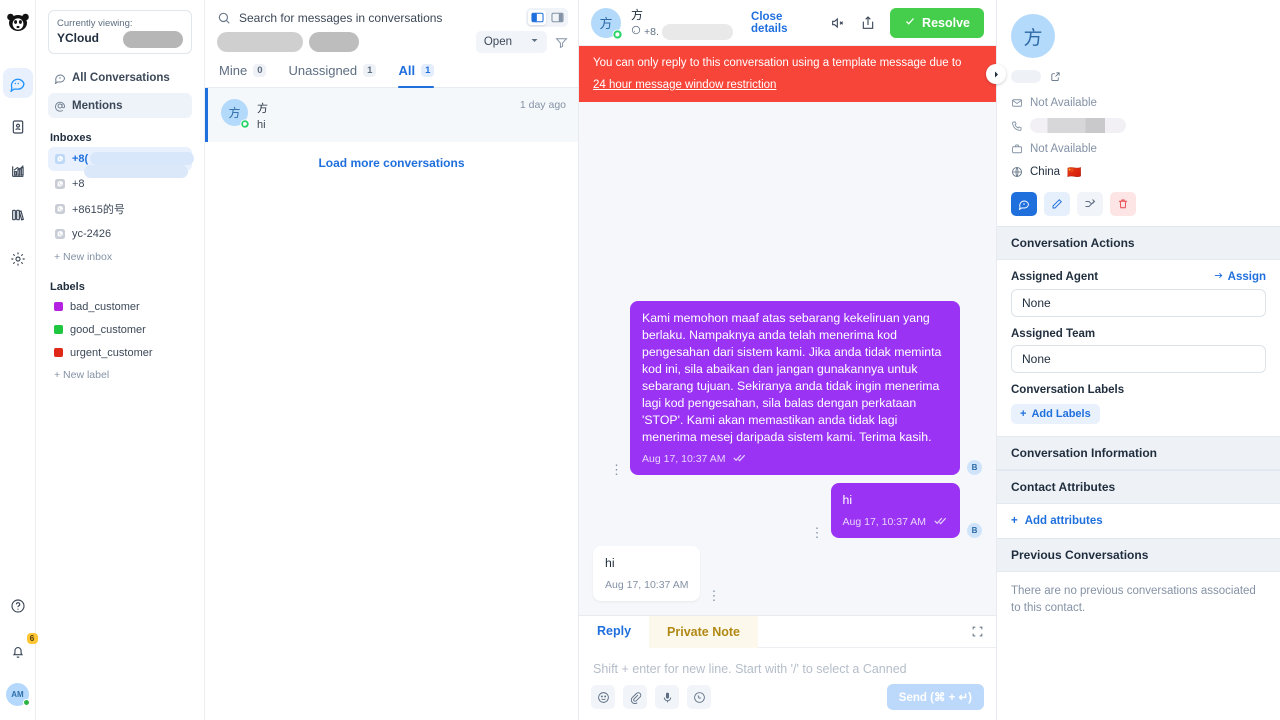 This screenshot has width=1280, height=720. I want to click on rail-item-campaigns, so click(18, 215).